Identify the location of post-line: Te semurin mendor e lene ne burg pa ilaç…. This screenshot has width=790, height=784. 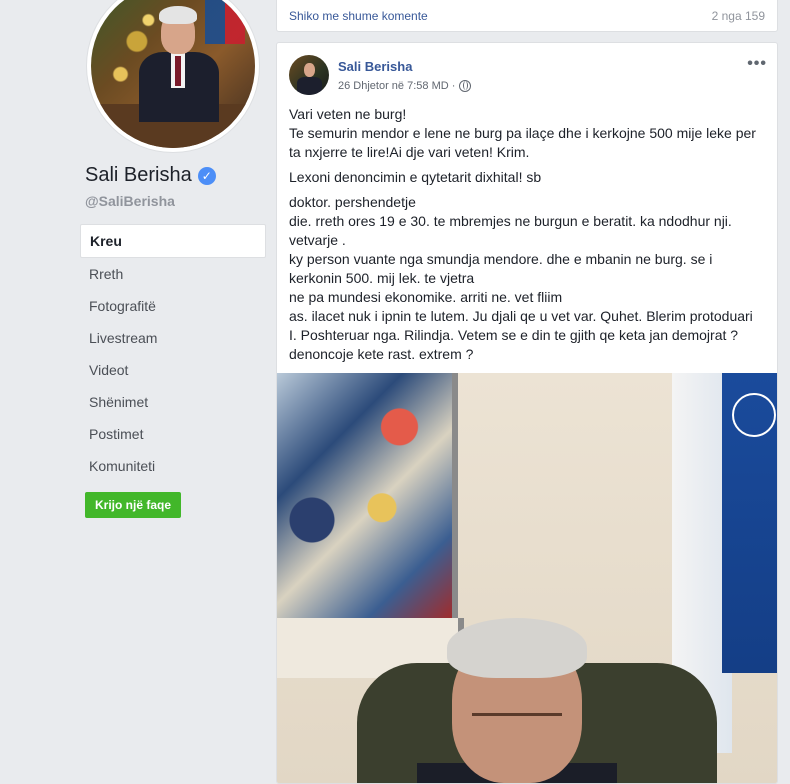
(522, 133).